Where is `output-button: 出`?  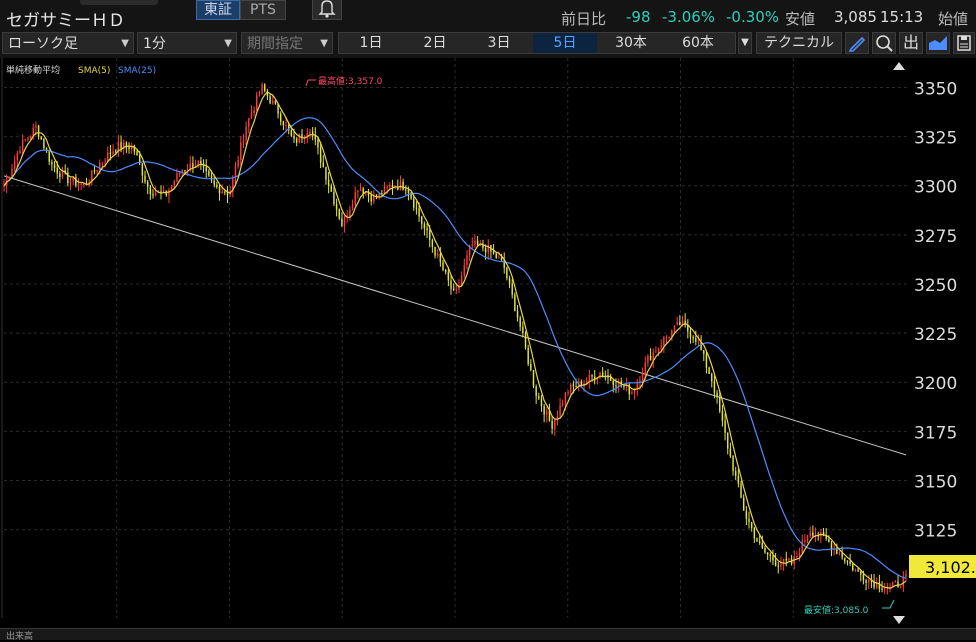 output-button: 出 is located at coordinates (911, 43).